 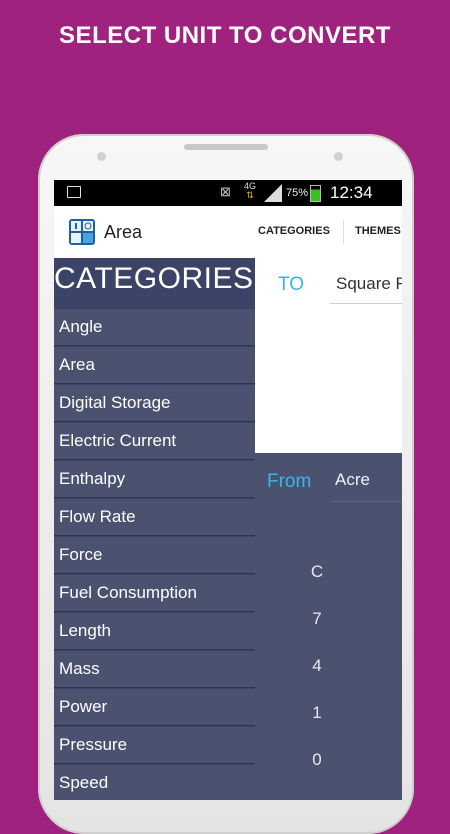 I want to click on network-indicator: 4G ⇅, so click(x=250, y=191).